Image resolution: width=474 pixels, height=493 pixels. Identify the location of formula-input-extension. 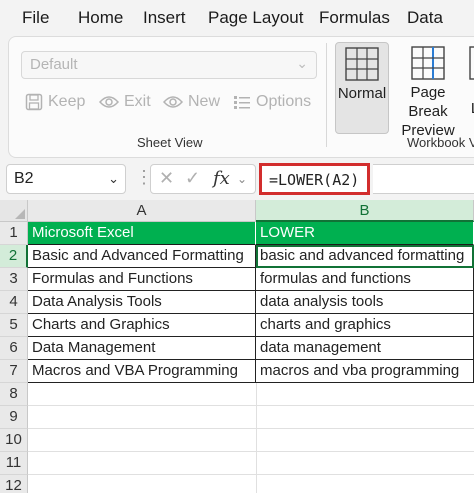
(423, 179).